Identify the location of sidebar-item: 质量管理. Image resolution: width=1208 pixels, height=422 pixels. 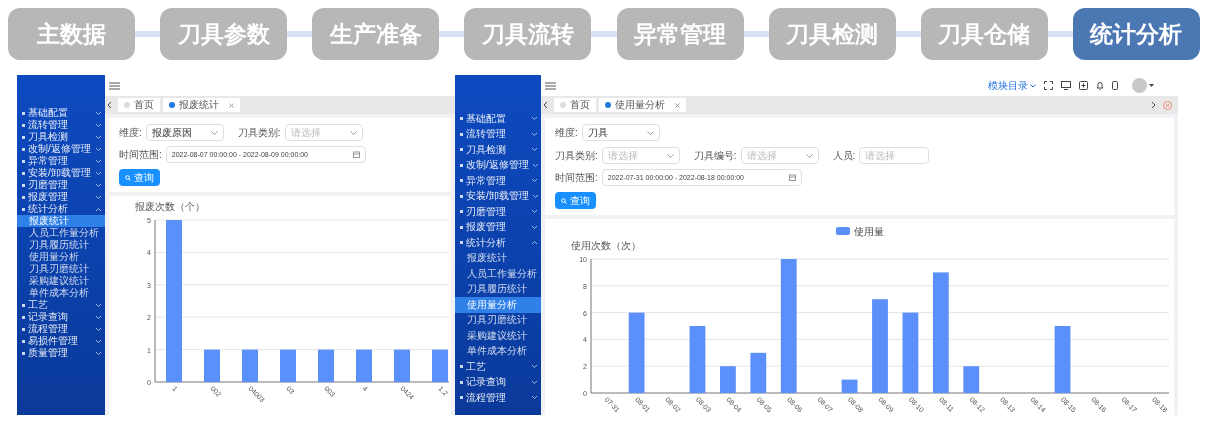
(61, 353).